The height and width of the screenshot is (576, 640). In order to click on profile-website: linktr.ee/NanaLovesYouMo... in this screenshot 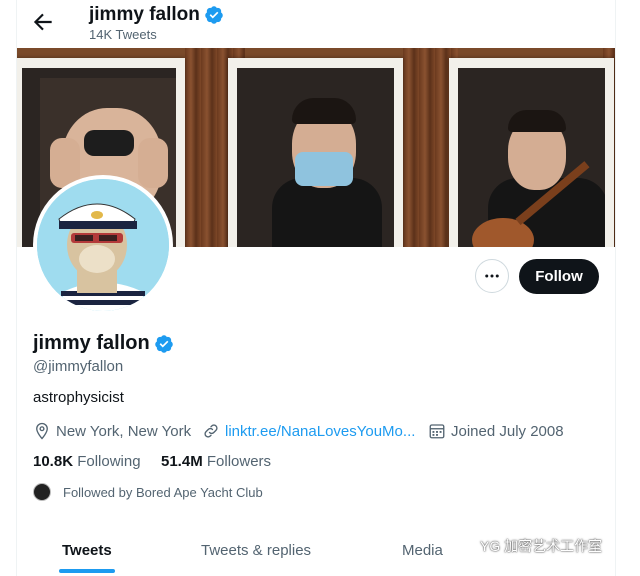, I will do `click(308, 431)`.